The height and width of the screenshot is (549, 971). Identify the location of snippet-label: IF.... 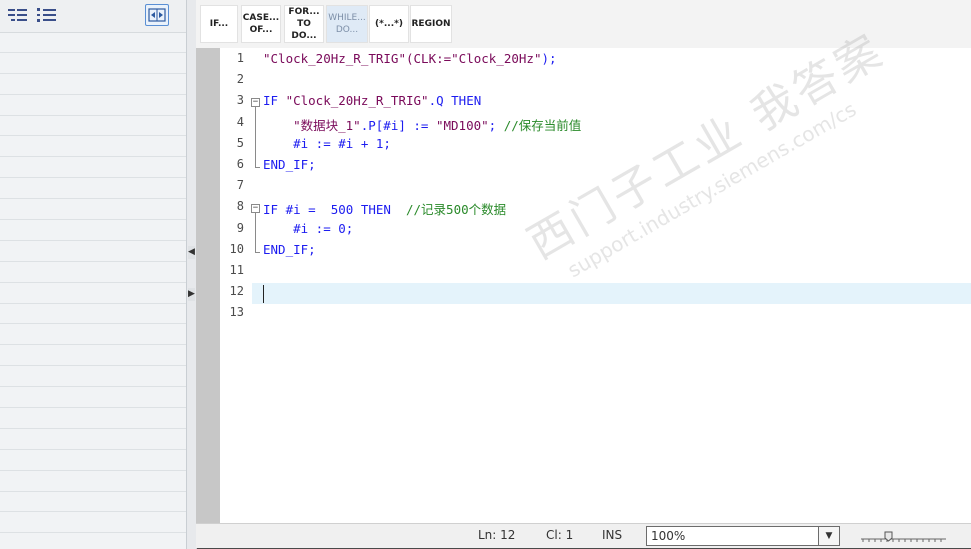
(219, 24).